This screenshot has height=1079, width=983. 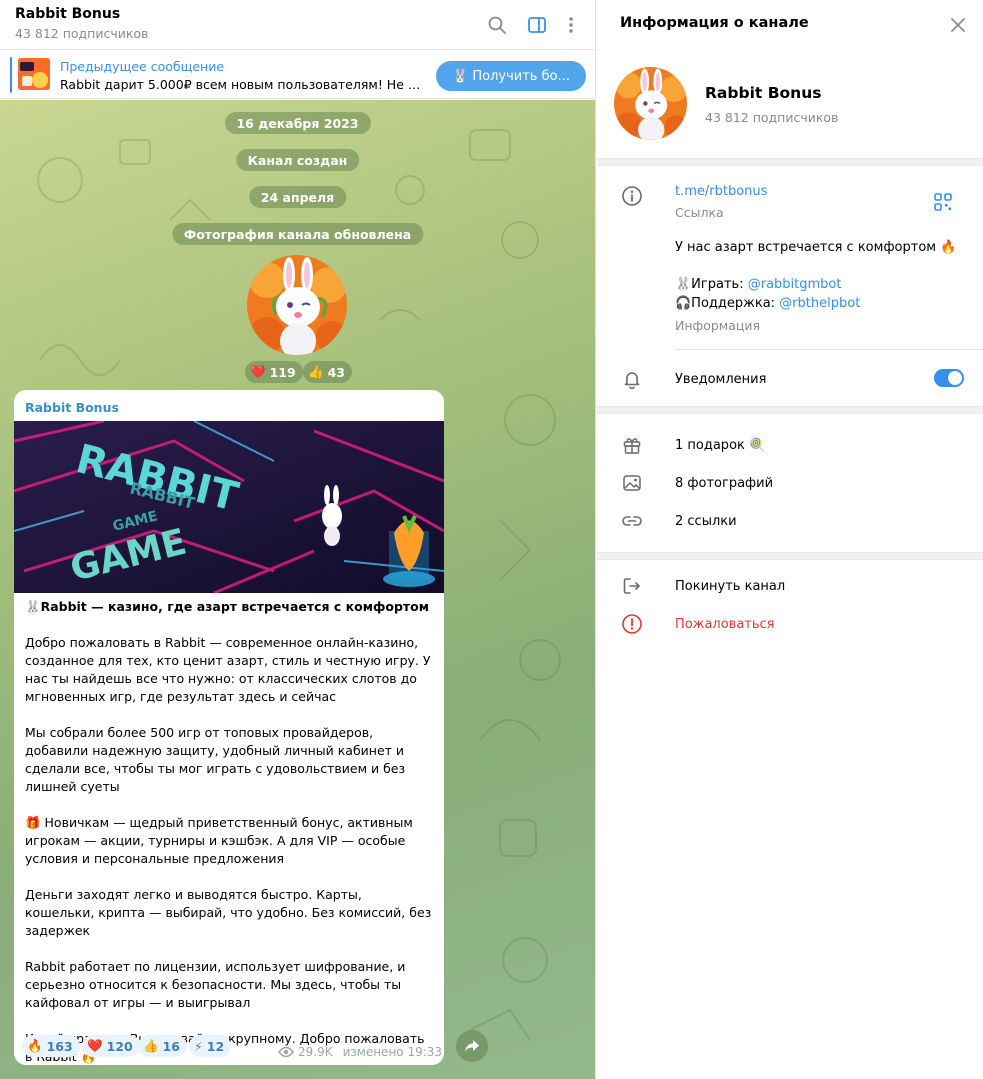 I want to click on channel-photo, so click(x=297, y=305).